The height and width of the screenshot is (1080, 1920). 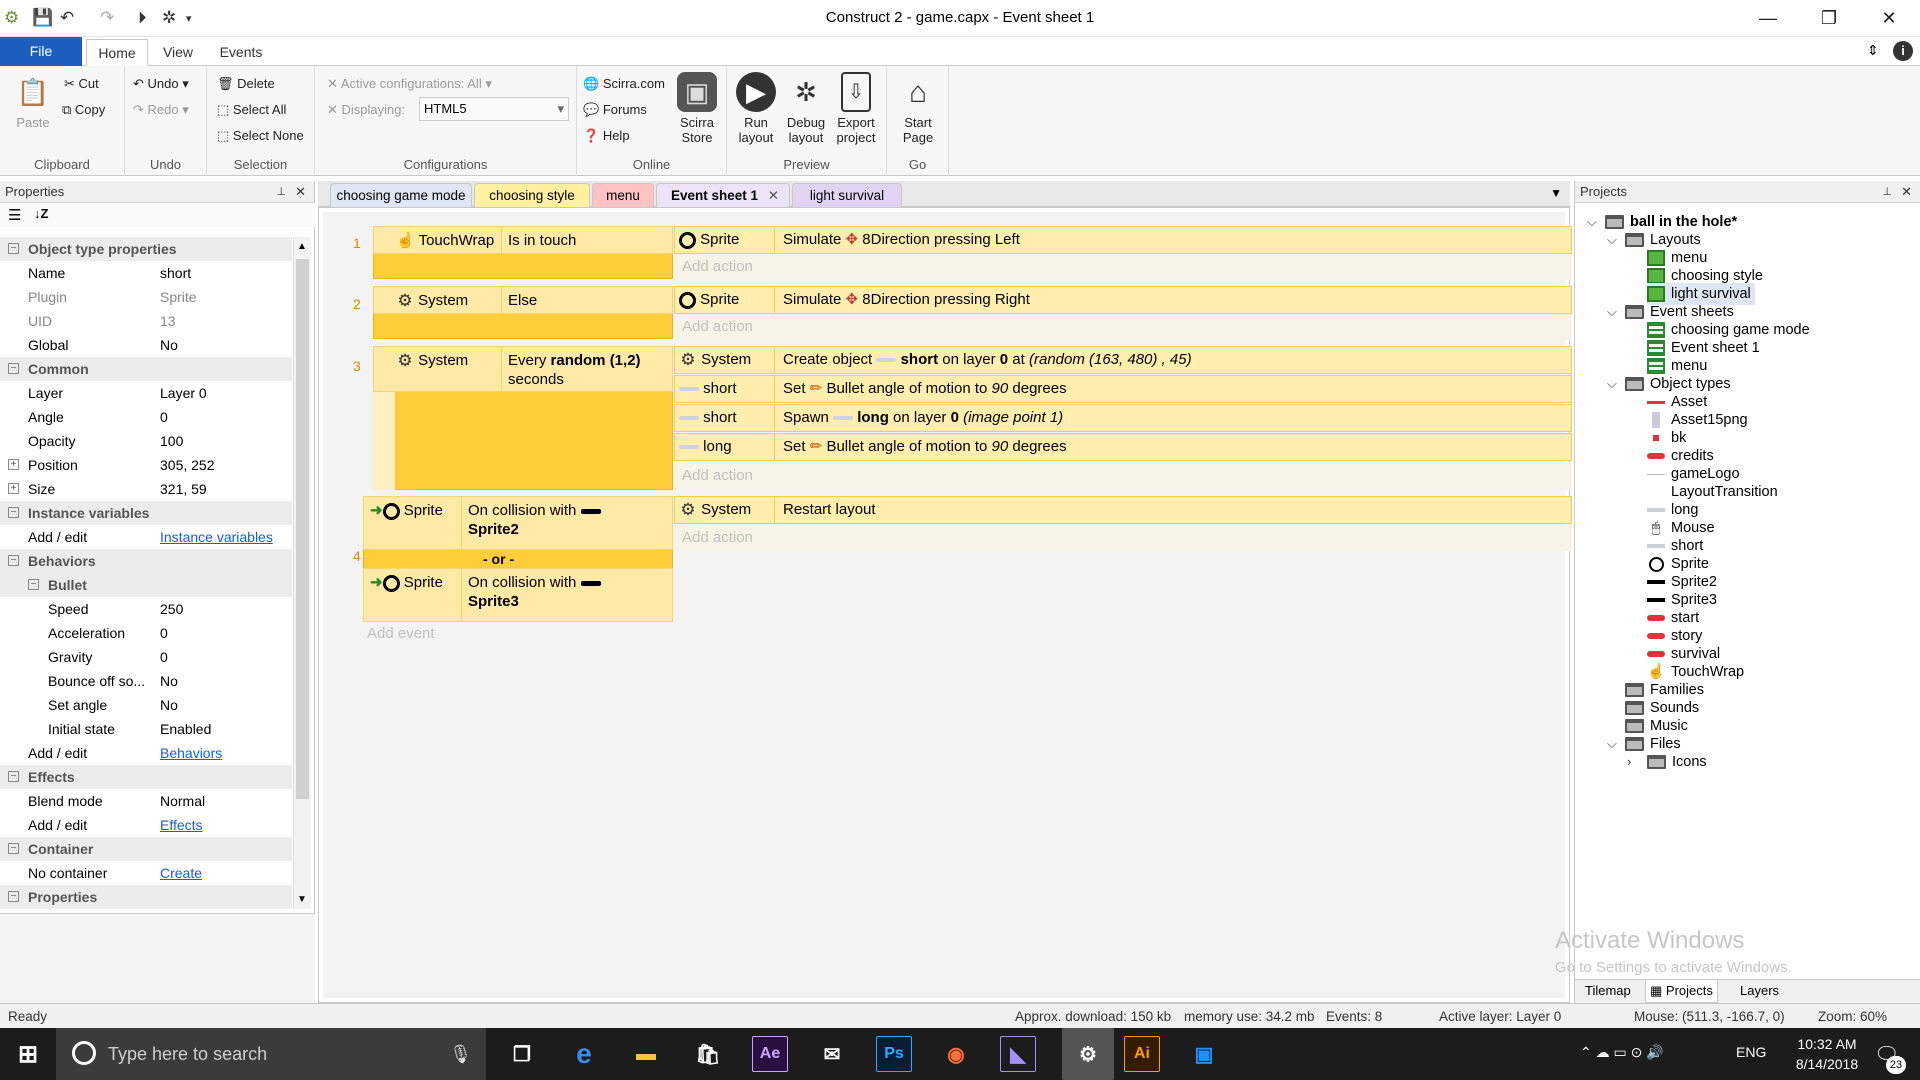 What do you see at coordinates (146, 585) in the screenshot?
I see `property-category: − Bullet` at bounding box center [146, 585].